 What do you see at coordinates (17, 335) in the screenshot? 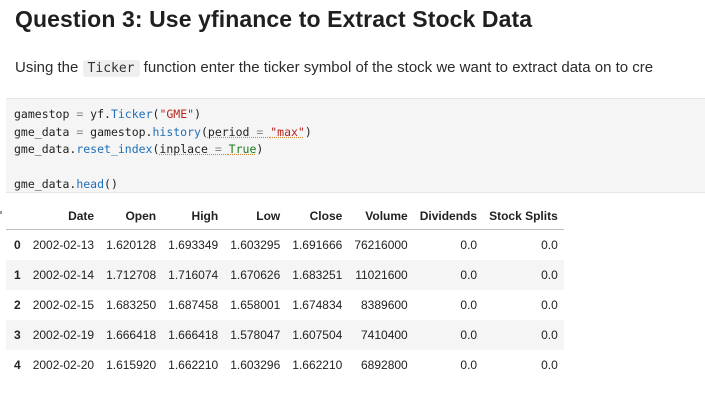
I see `row-index: 3` at bounding box center [17, 335].